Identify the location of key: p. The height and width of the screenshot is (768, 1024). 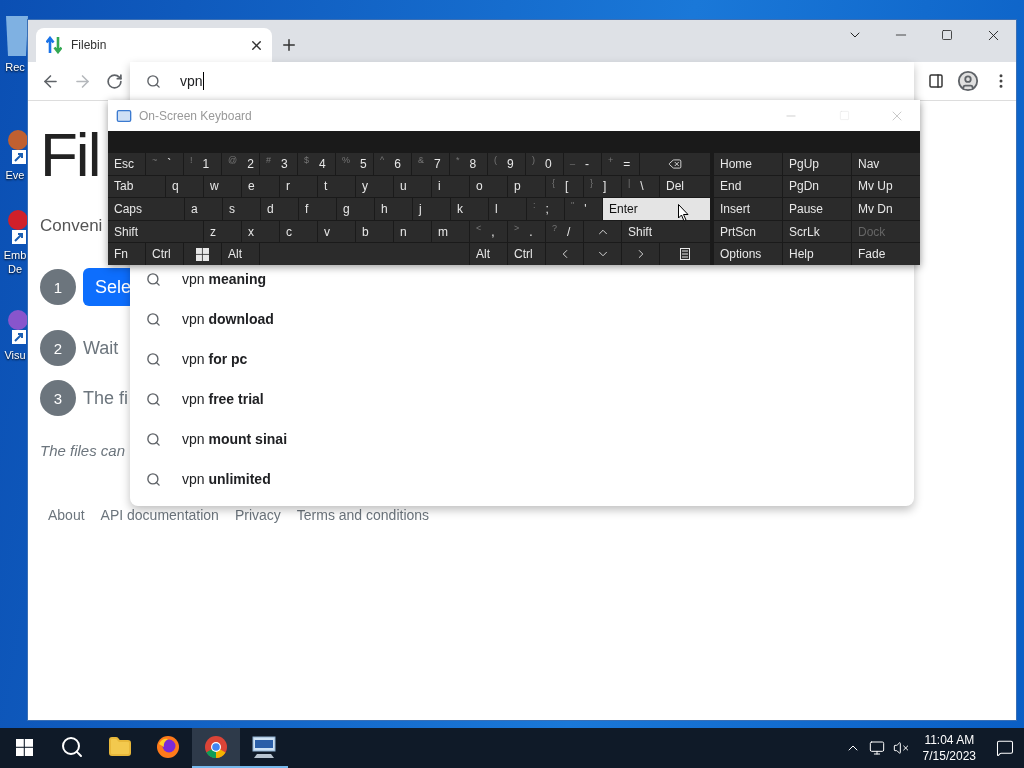
(526, 186).